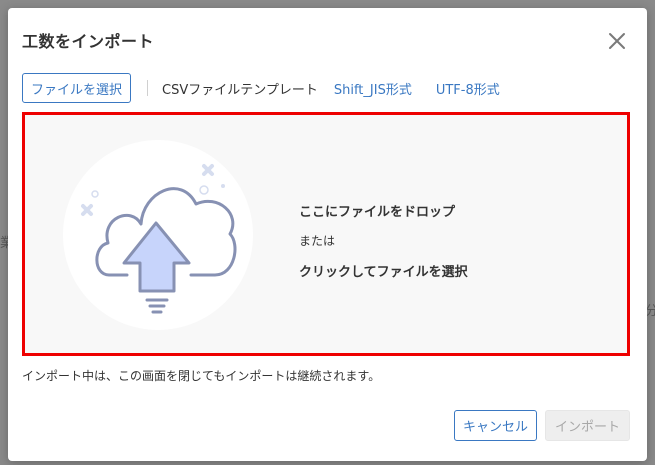  I want to click on csv-template-label: CSVファイルテンプレート, so click(240, 90).